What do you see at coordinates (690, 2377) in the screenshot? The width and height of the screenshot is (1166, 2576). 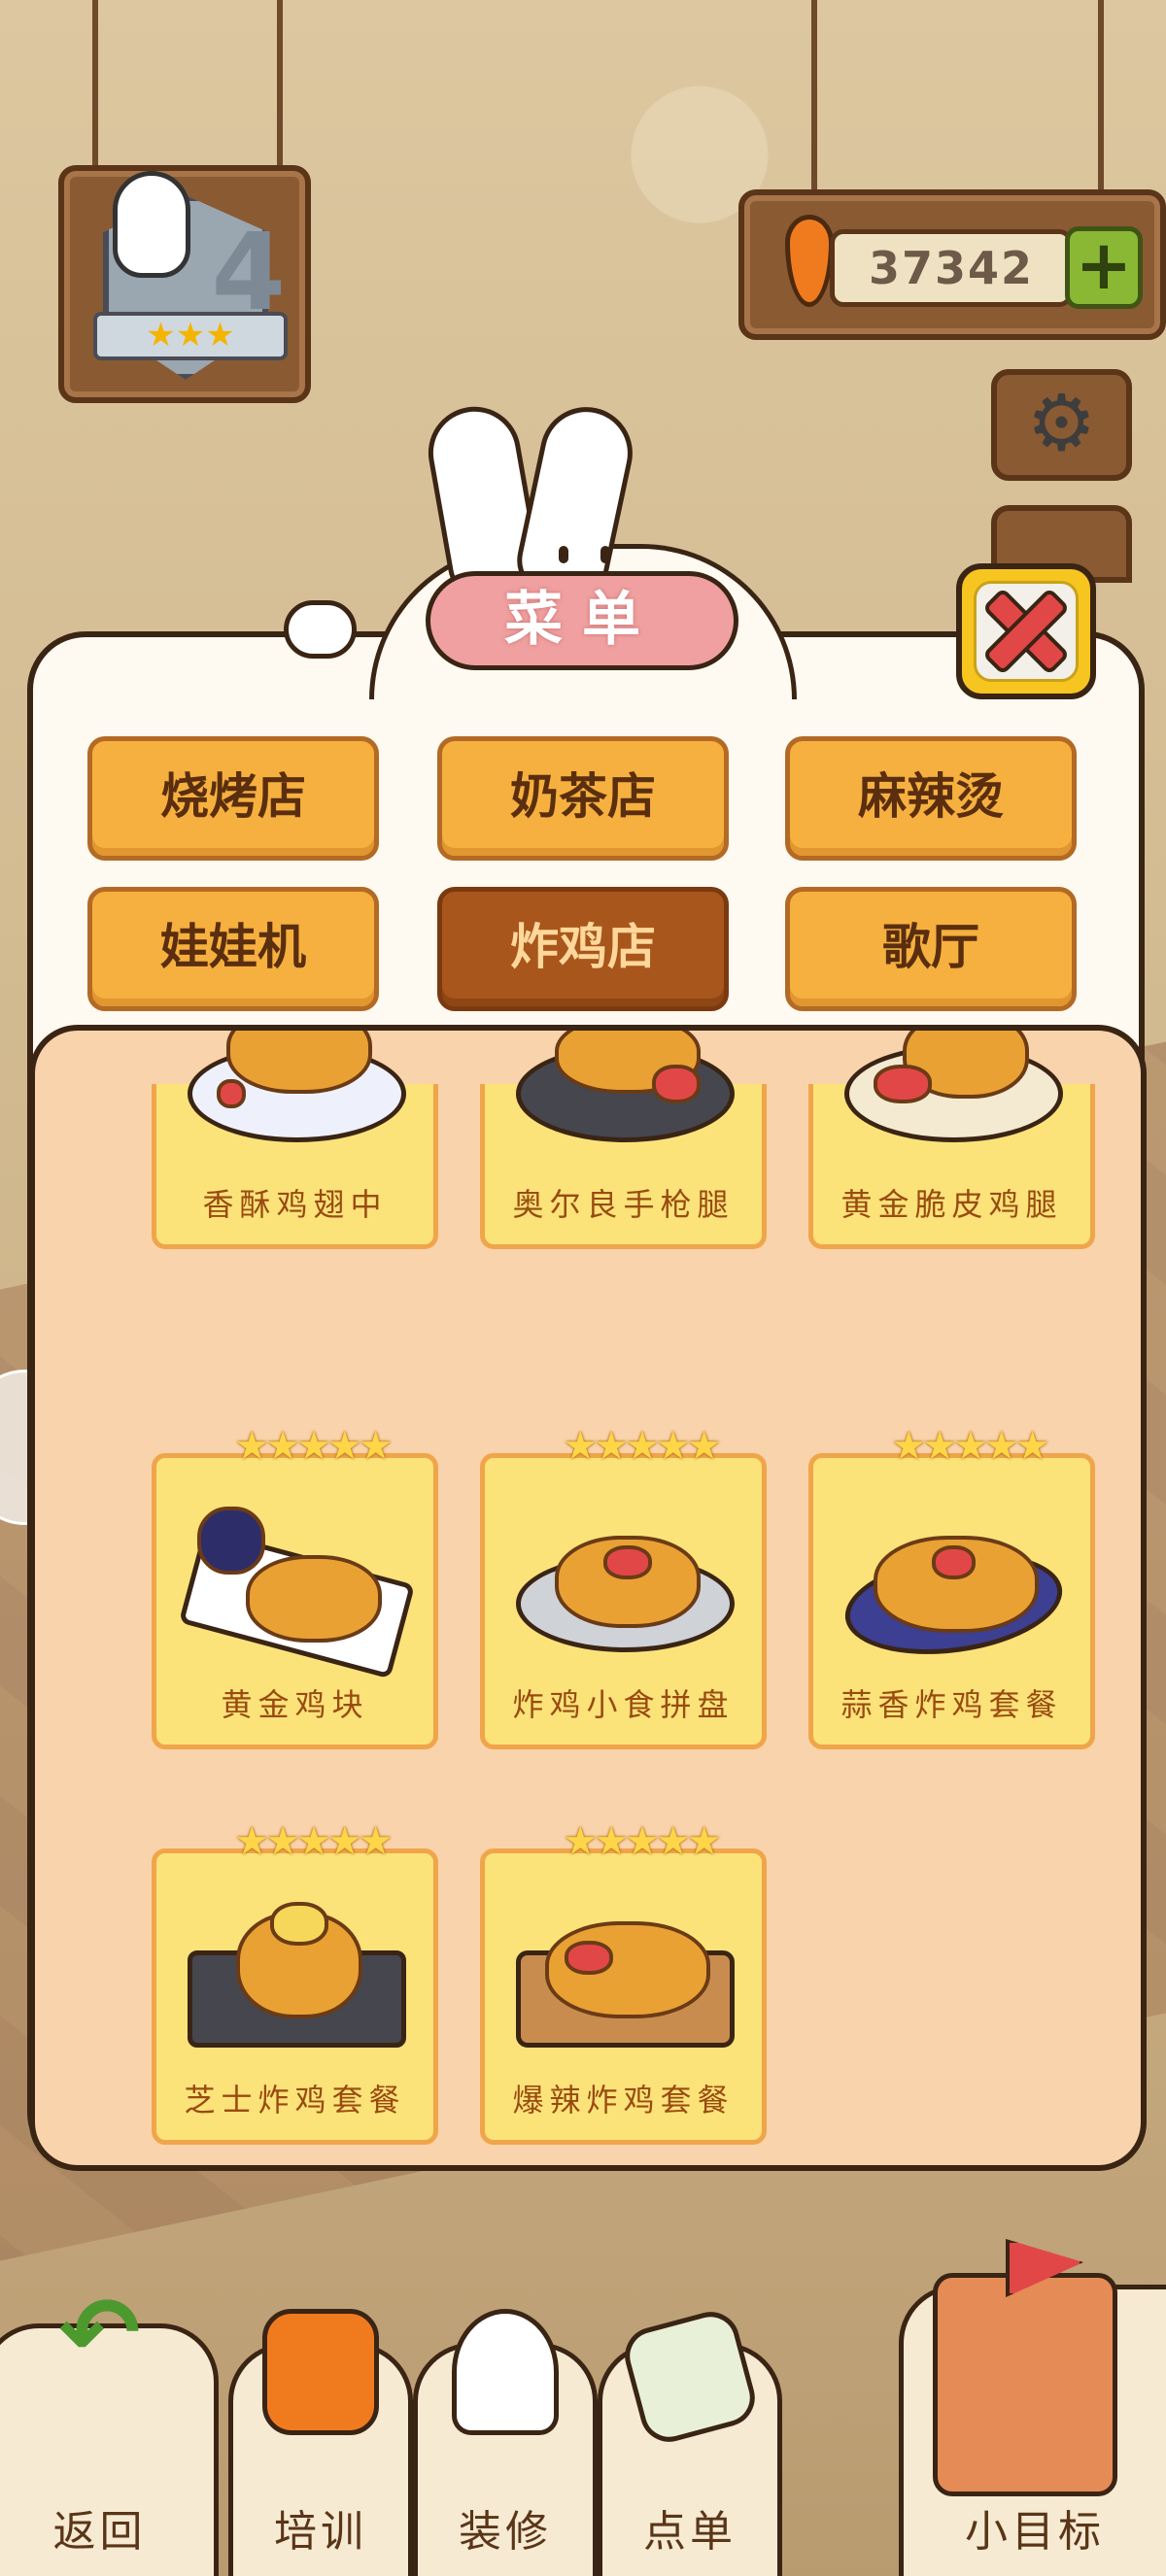 I see `clipboard-icon` at bounding box center [690, 2377].